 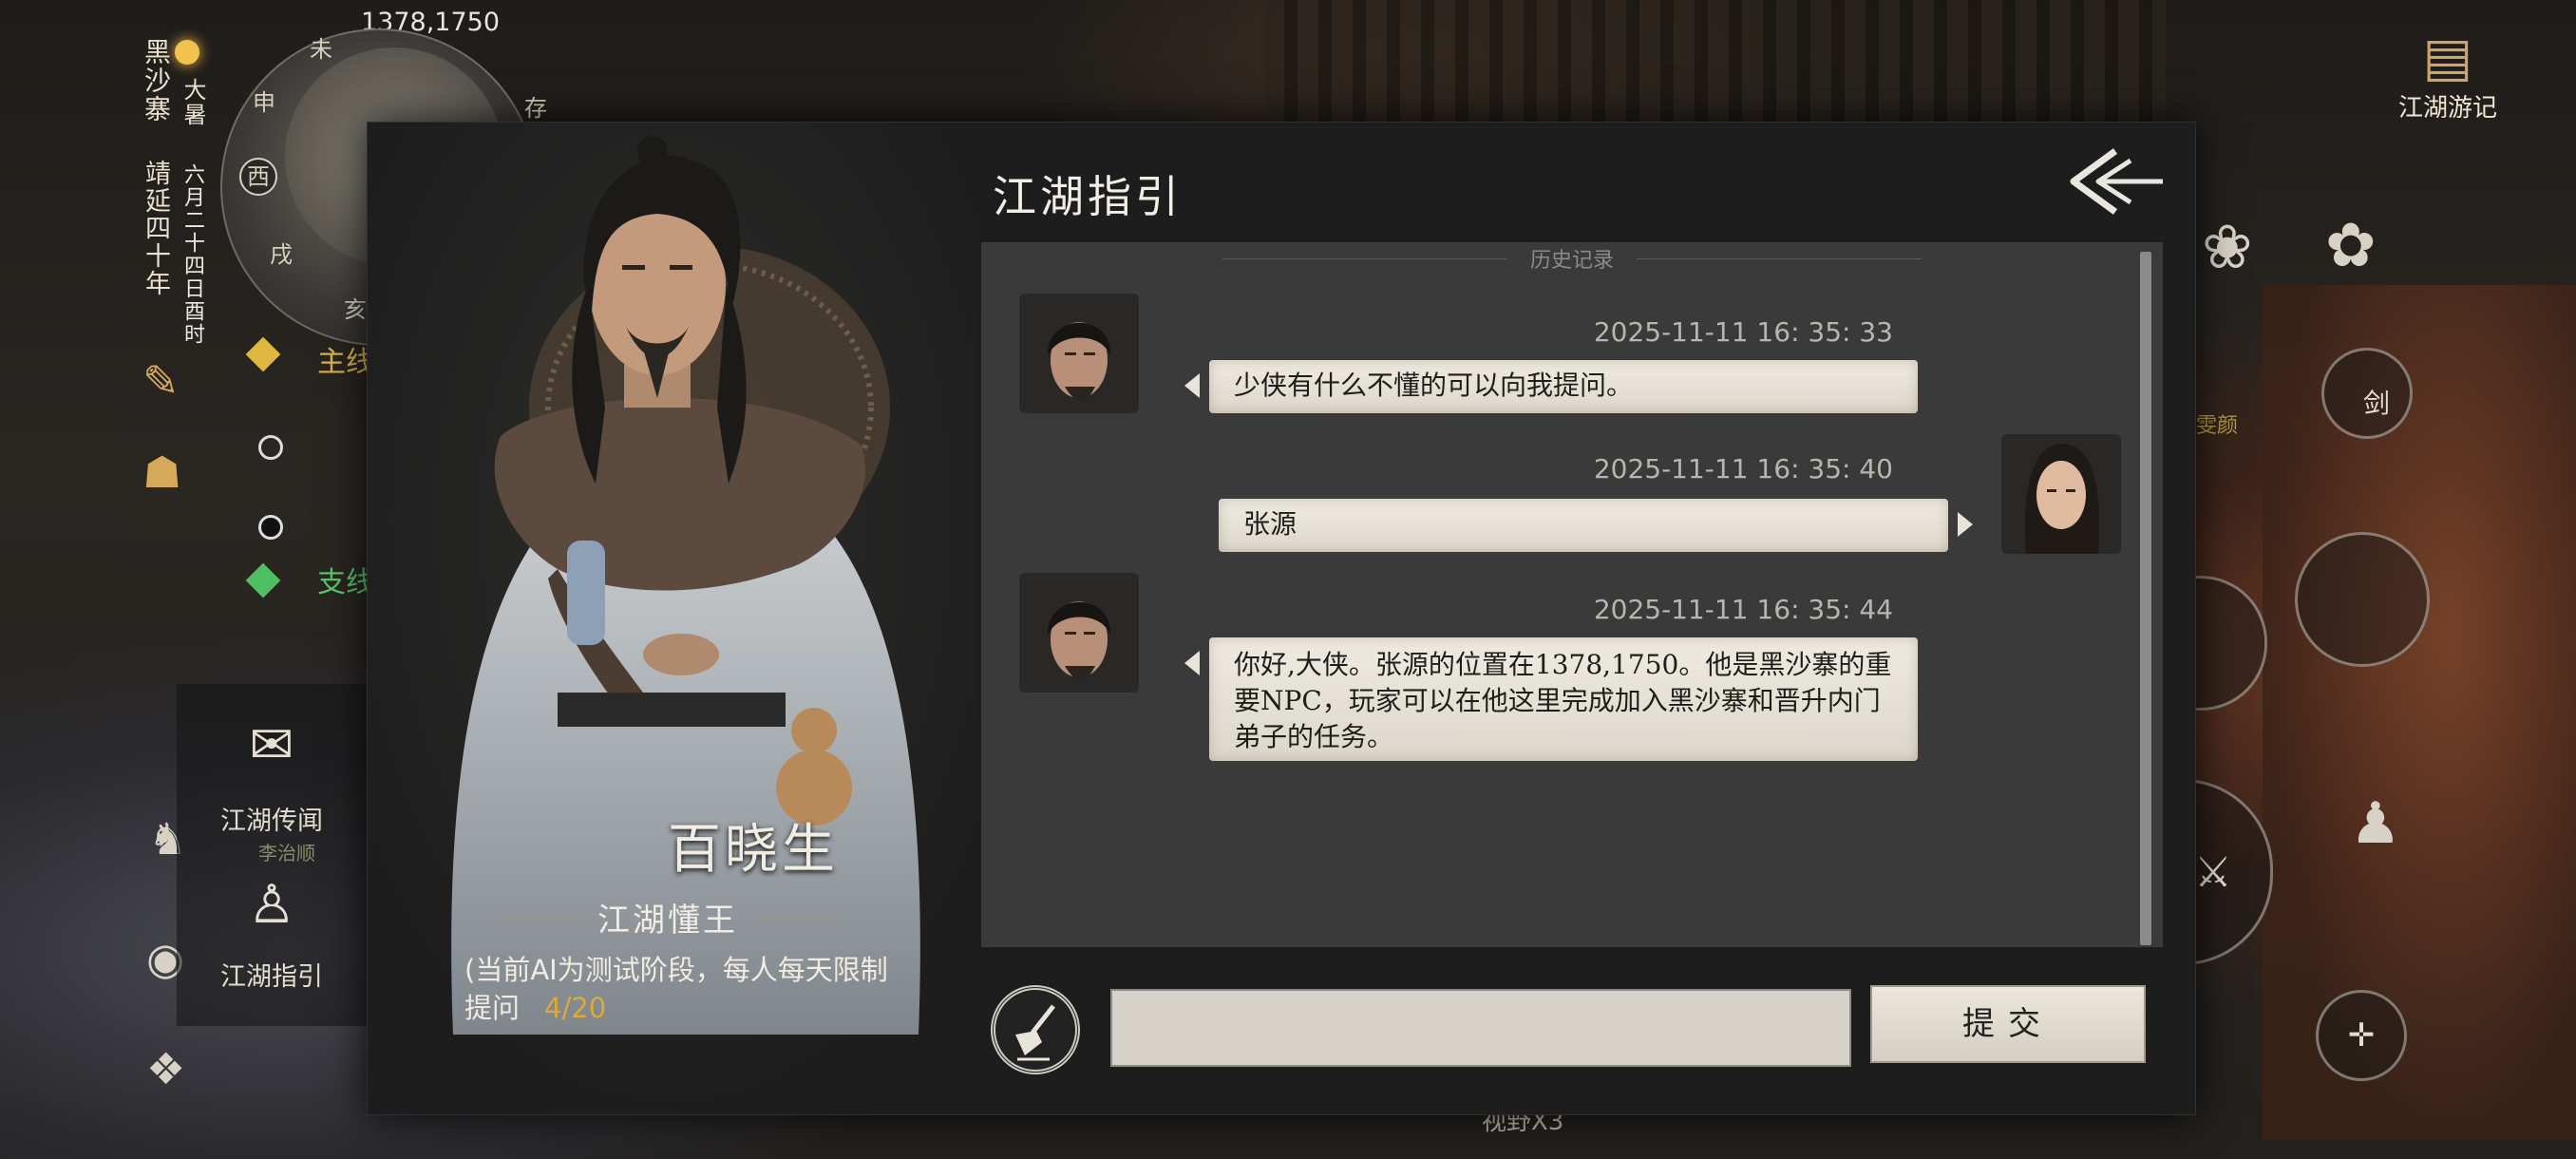 I want to click on crosshair-icon: ✛, so click(x=2361, y=1035).